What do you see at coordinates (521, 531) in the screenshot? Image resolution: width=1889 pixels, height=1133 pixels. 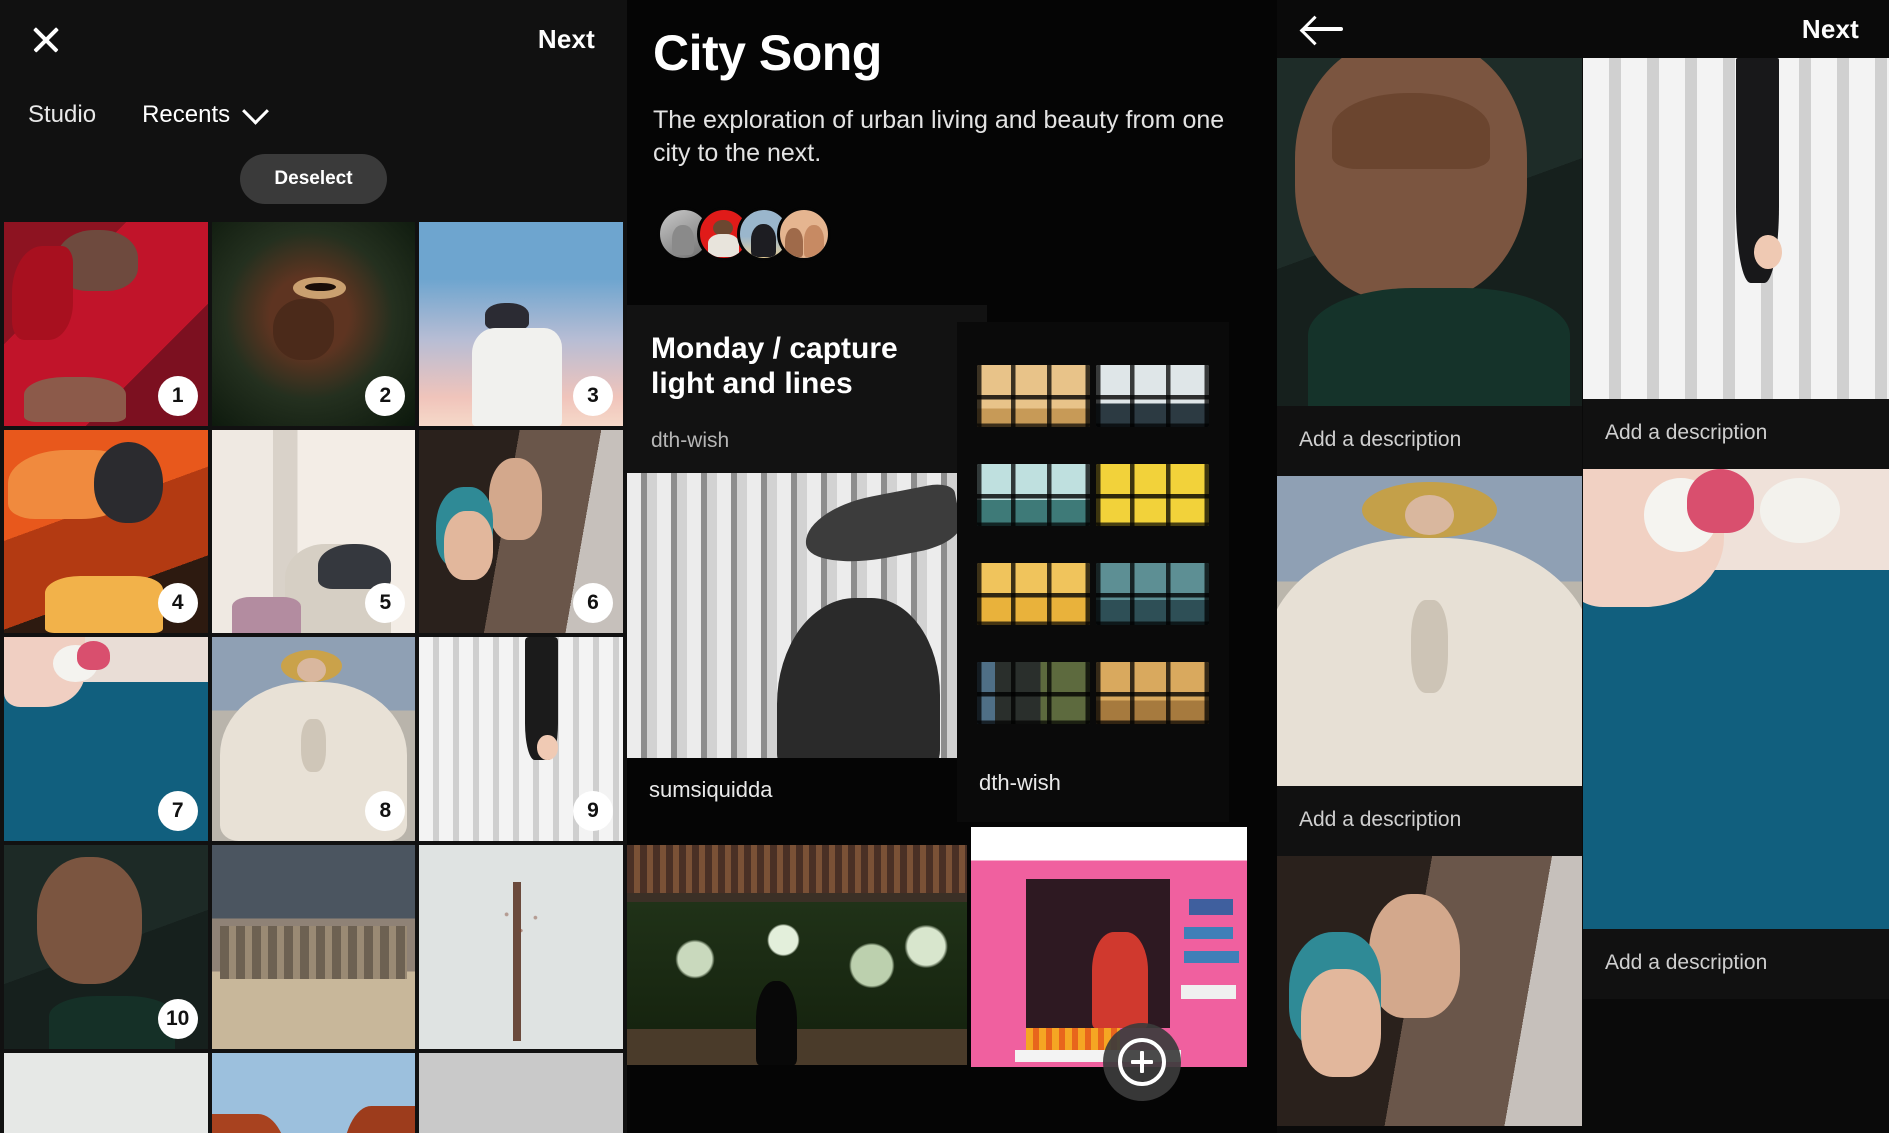 I see `media-cell: 6` at bounding box center [521, 531].